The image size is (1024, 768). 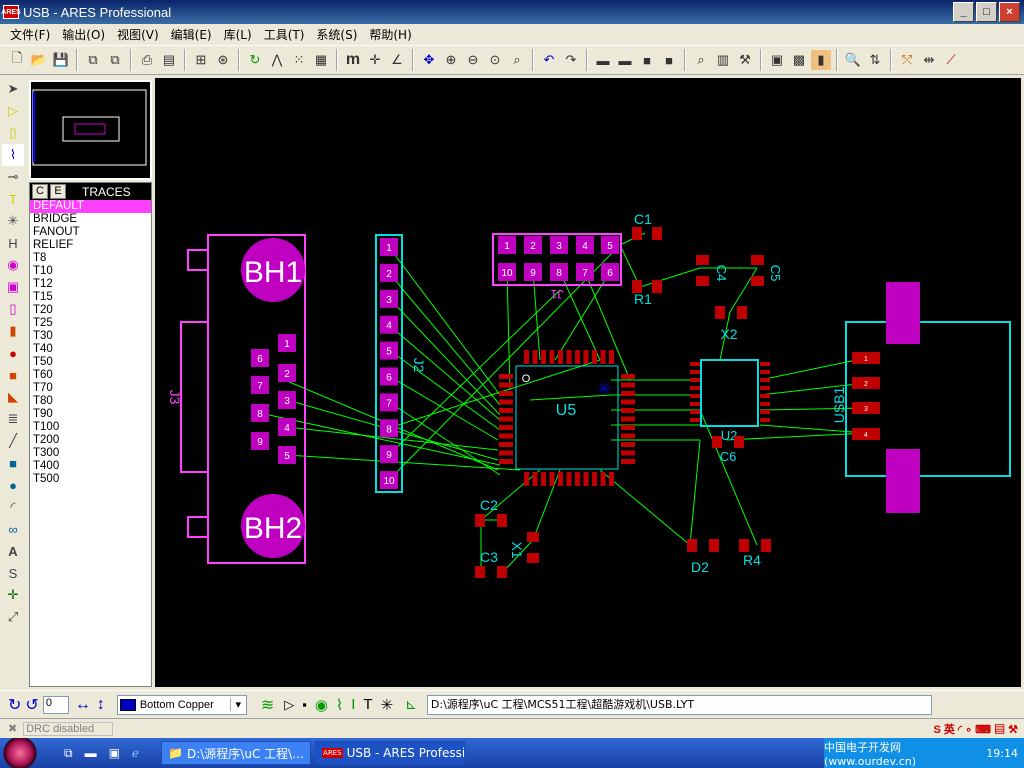 I want to click on drc-icon: ⟋, so click(x=951, y=60).